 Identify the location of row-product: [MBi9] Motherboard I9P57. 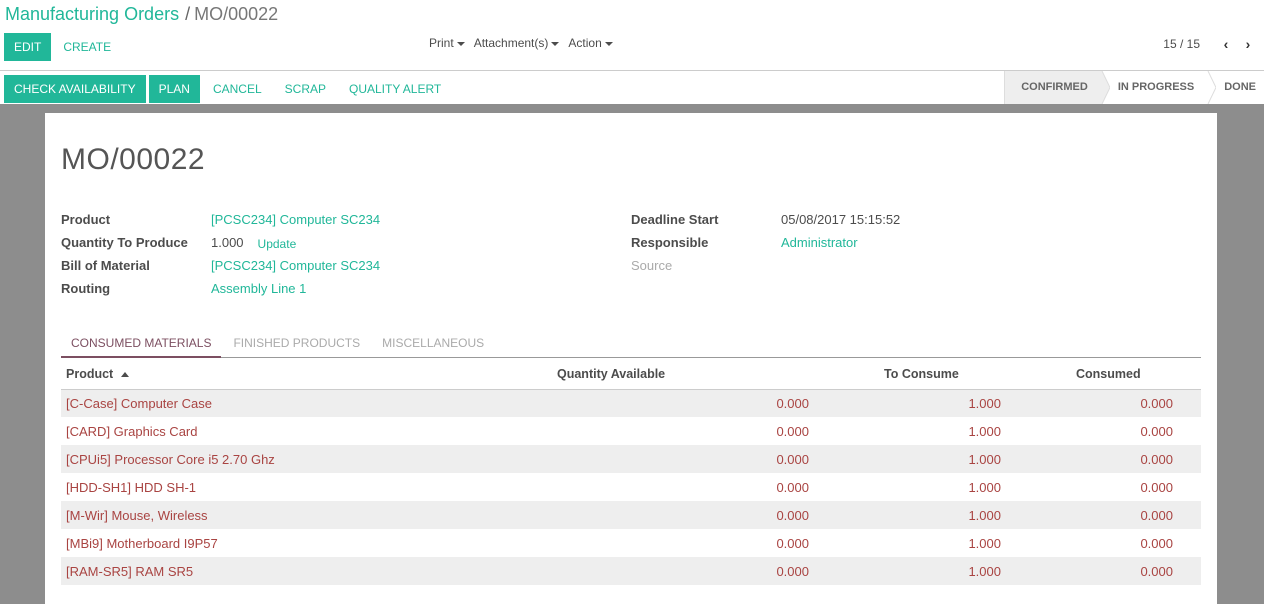
(142, 543).